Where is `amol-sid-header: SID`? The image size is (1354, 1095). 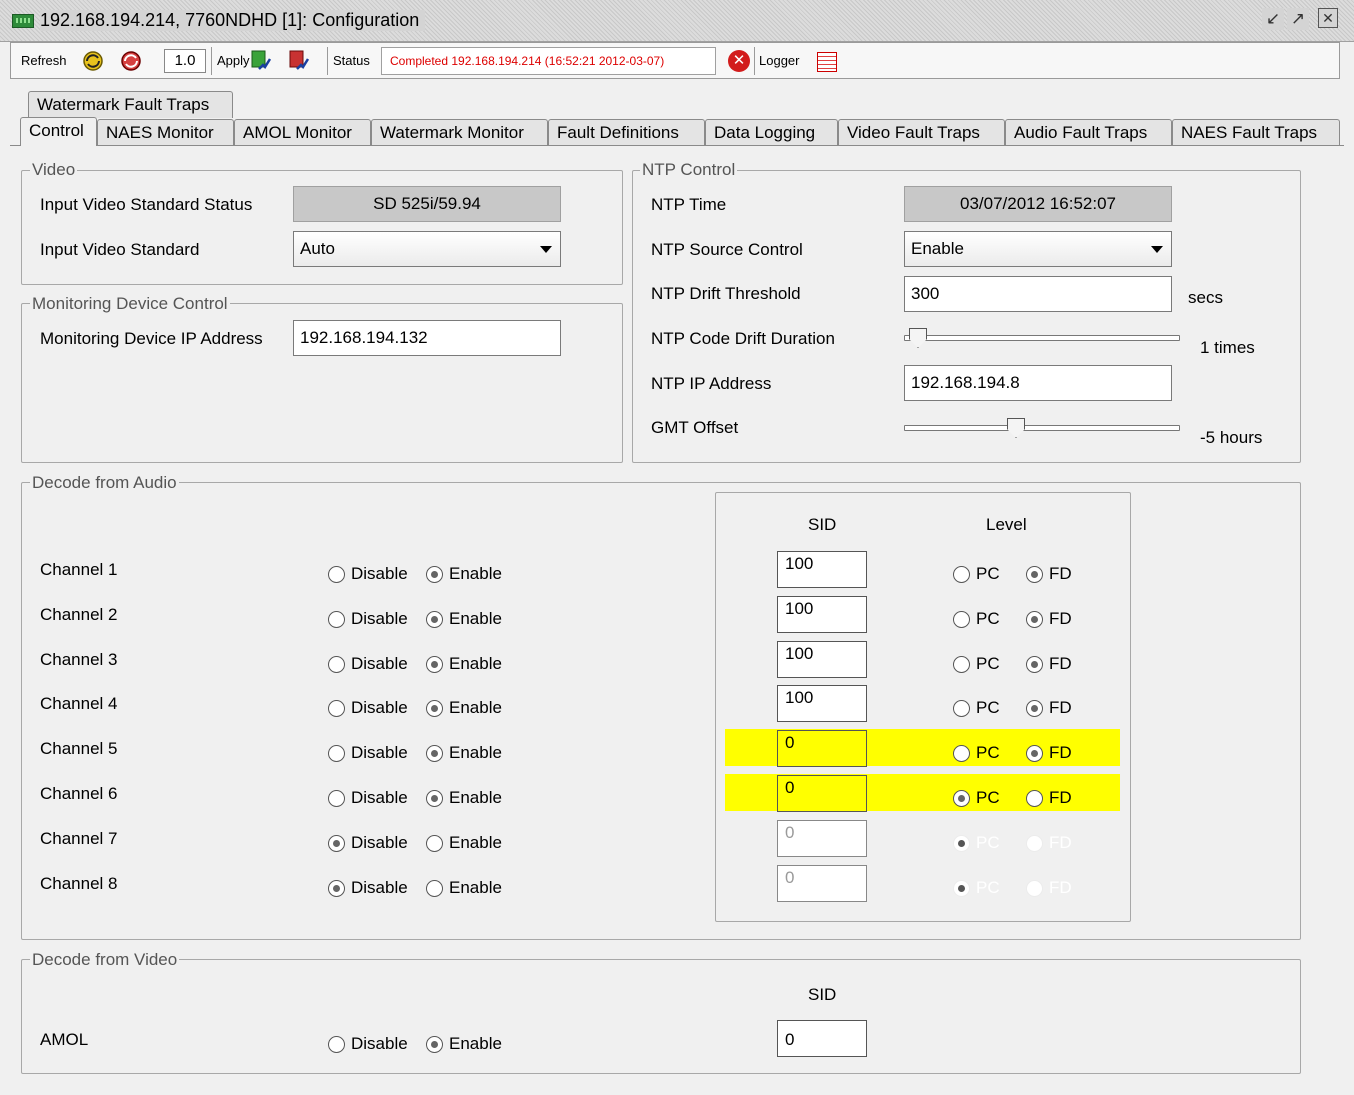 amol-sid-header: SID is located at coordinates (822, 994).